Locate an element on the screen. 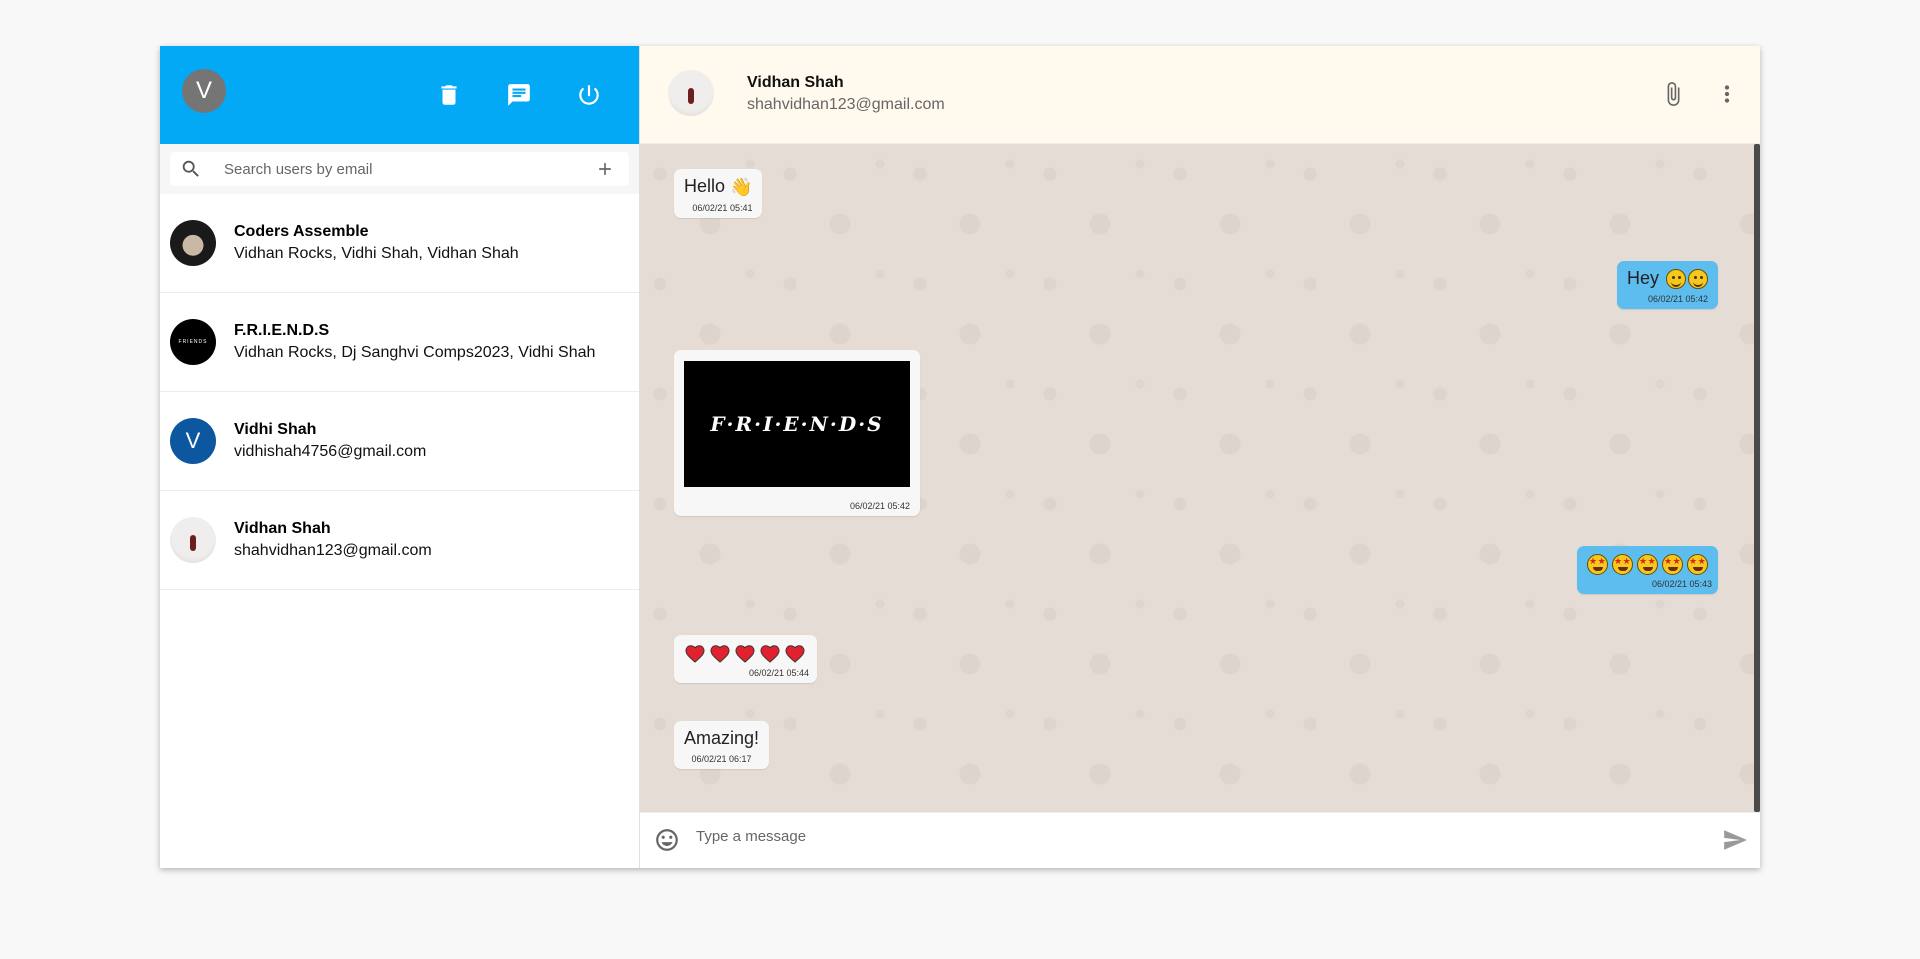 The image size is (1920, 959). user-avatar: V is located at coordinates (204, 91).